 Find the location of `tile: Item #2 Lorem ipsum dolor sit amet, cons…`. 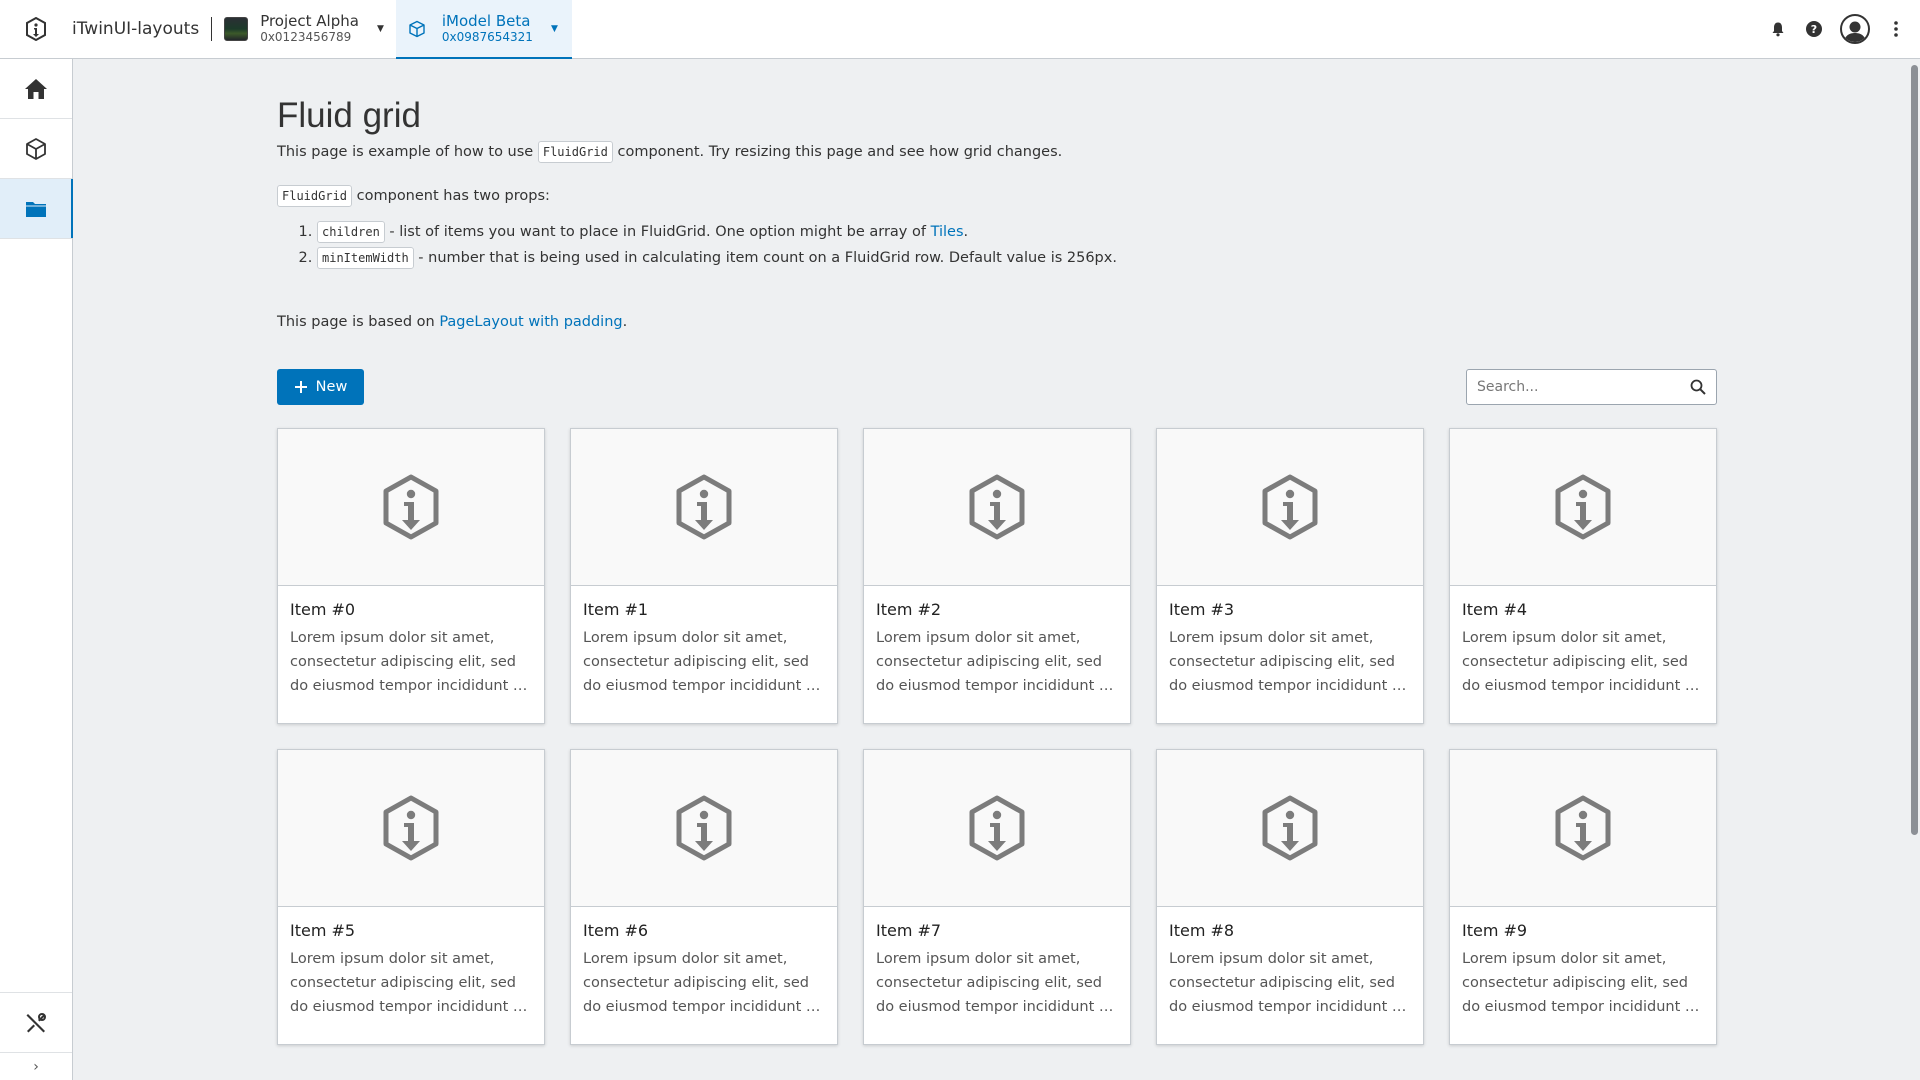

tile: Item #2 Lorem ipsum dolor sit amet, cons… is located at coordinates (997, 576).